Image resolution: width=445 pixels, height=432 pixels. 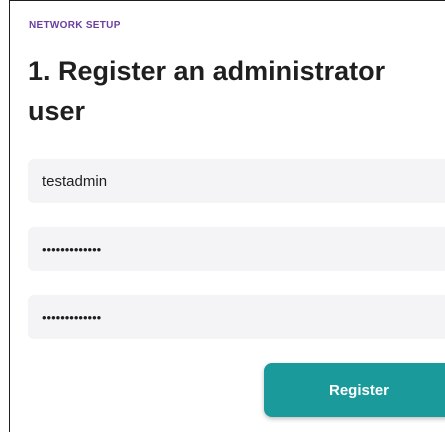 What do you see at coordinates (236, 317) in the screenshot?
I see `confirm-password-field` at bounding box center [236, 317].